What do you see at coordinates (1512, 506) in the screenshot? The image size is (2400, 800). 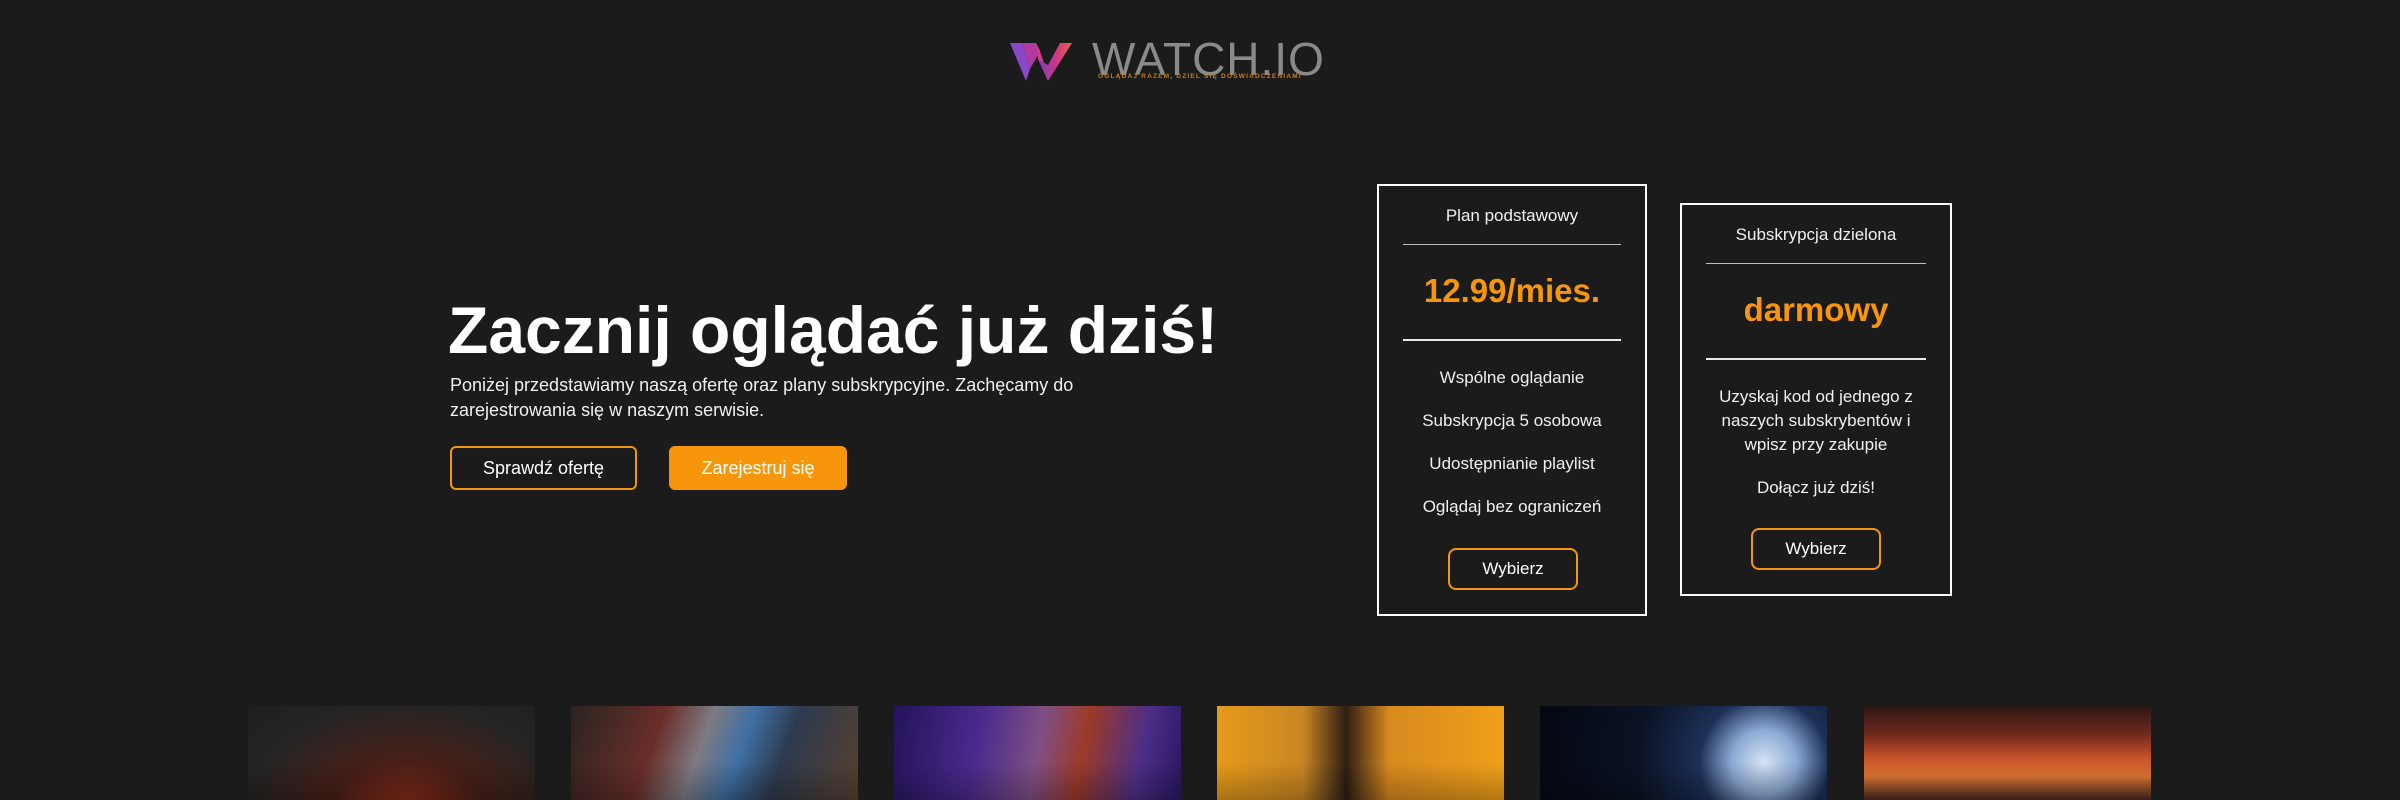 I see `plan-feature: Oglądaj bez ograniczeń` at bounding box center [1512, 506].